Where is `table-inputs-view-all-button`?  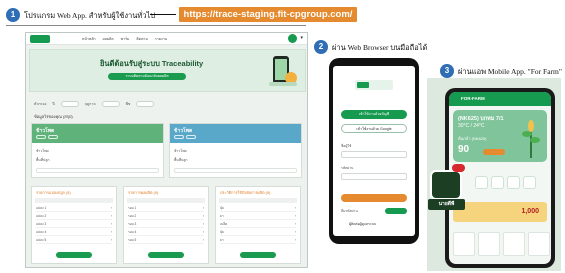
table-inputs-view-all-button is located at coordinates (258, 255).